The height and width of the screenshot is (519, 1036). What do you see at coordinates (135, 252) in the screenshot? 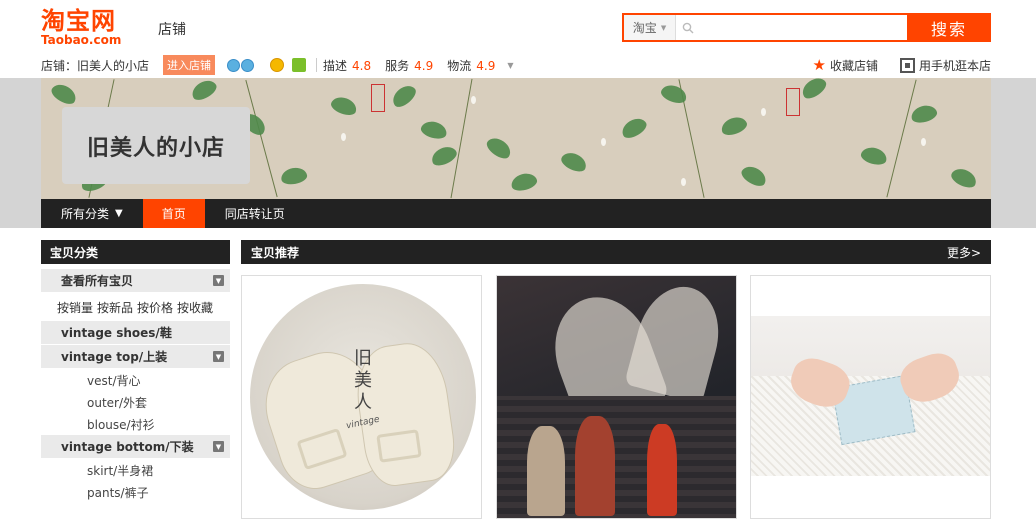
I see `sidebar-title: 宝贝分类` at bounding box center [135, 252].